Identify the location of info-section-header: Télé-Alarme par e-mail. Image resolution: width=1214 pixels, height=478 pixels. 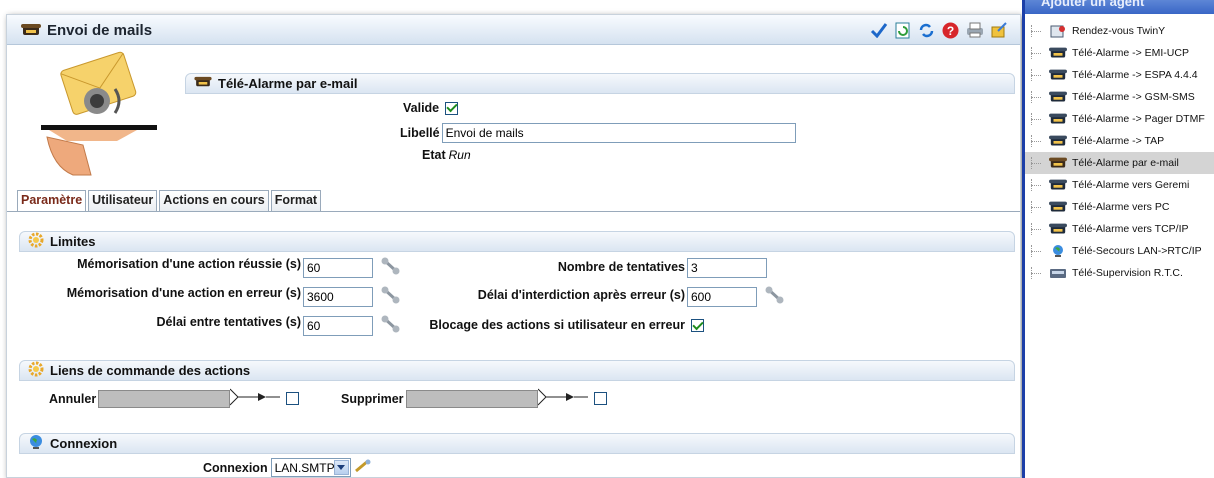
(600, 83).